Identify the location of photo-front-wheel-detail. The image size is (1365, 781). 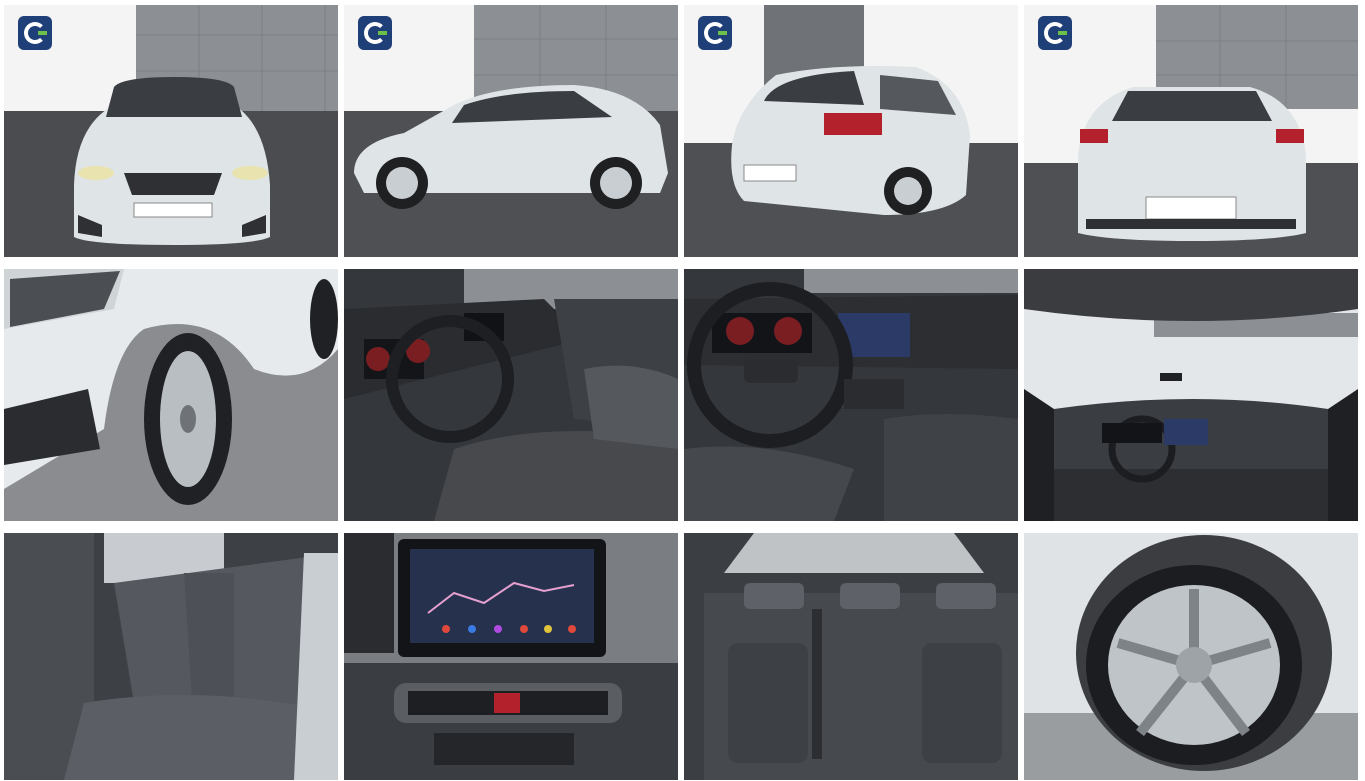
(171, 395).